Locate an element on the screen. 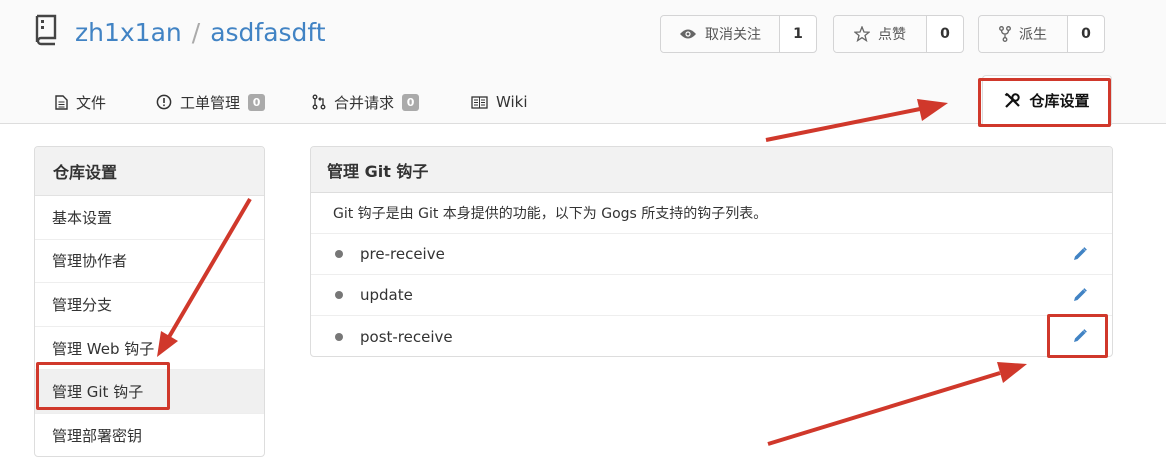 The image size is (1166, 473). unwatch-button: 取消关注 is located at coordinates (720, 34).